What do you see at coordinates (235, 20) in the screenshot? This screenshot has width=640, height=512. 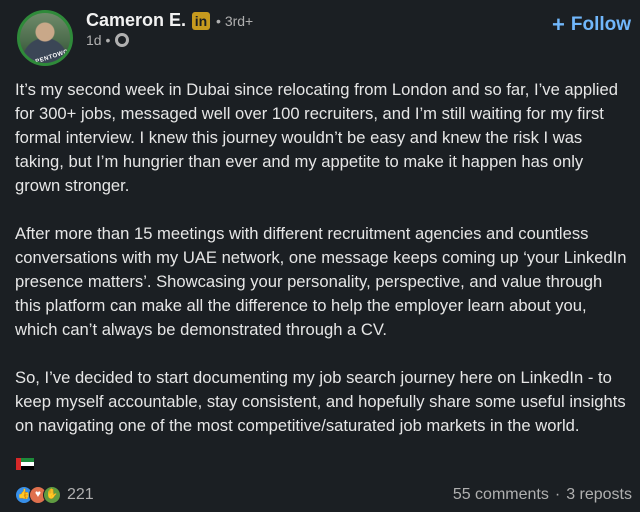 I see `connection-degree: • 3rd+` at bounding box center [235, 20].